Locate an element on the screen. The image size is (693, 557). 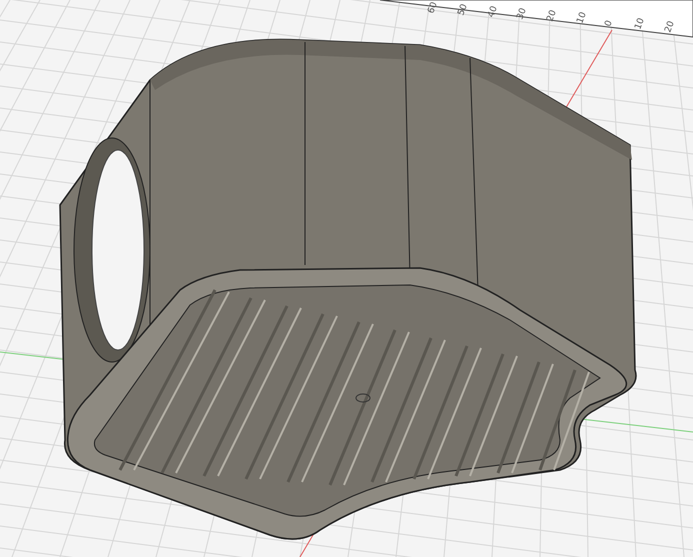
ruler-label: 30 is located at coordinates (522, 14).